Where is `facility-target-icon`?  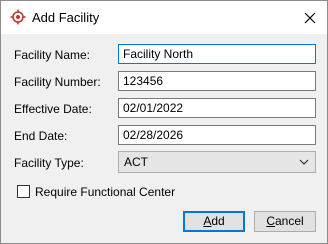
facility-target-icon is located at coordinates (18, 17).